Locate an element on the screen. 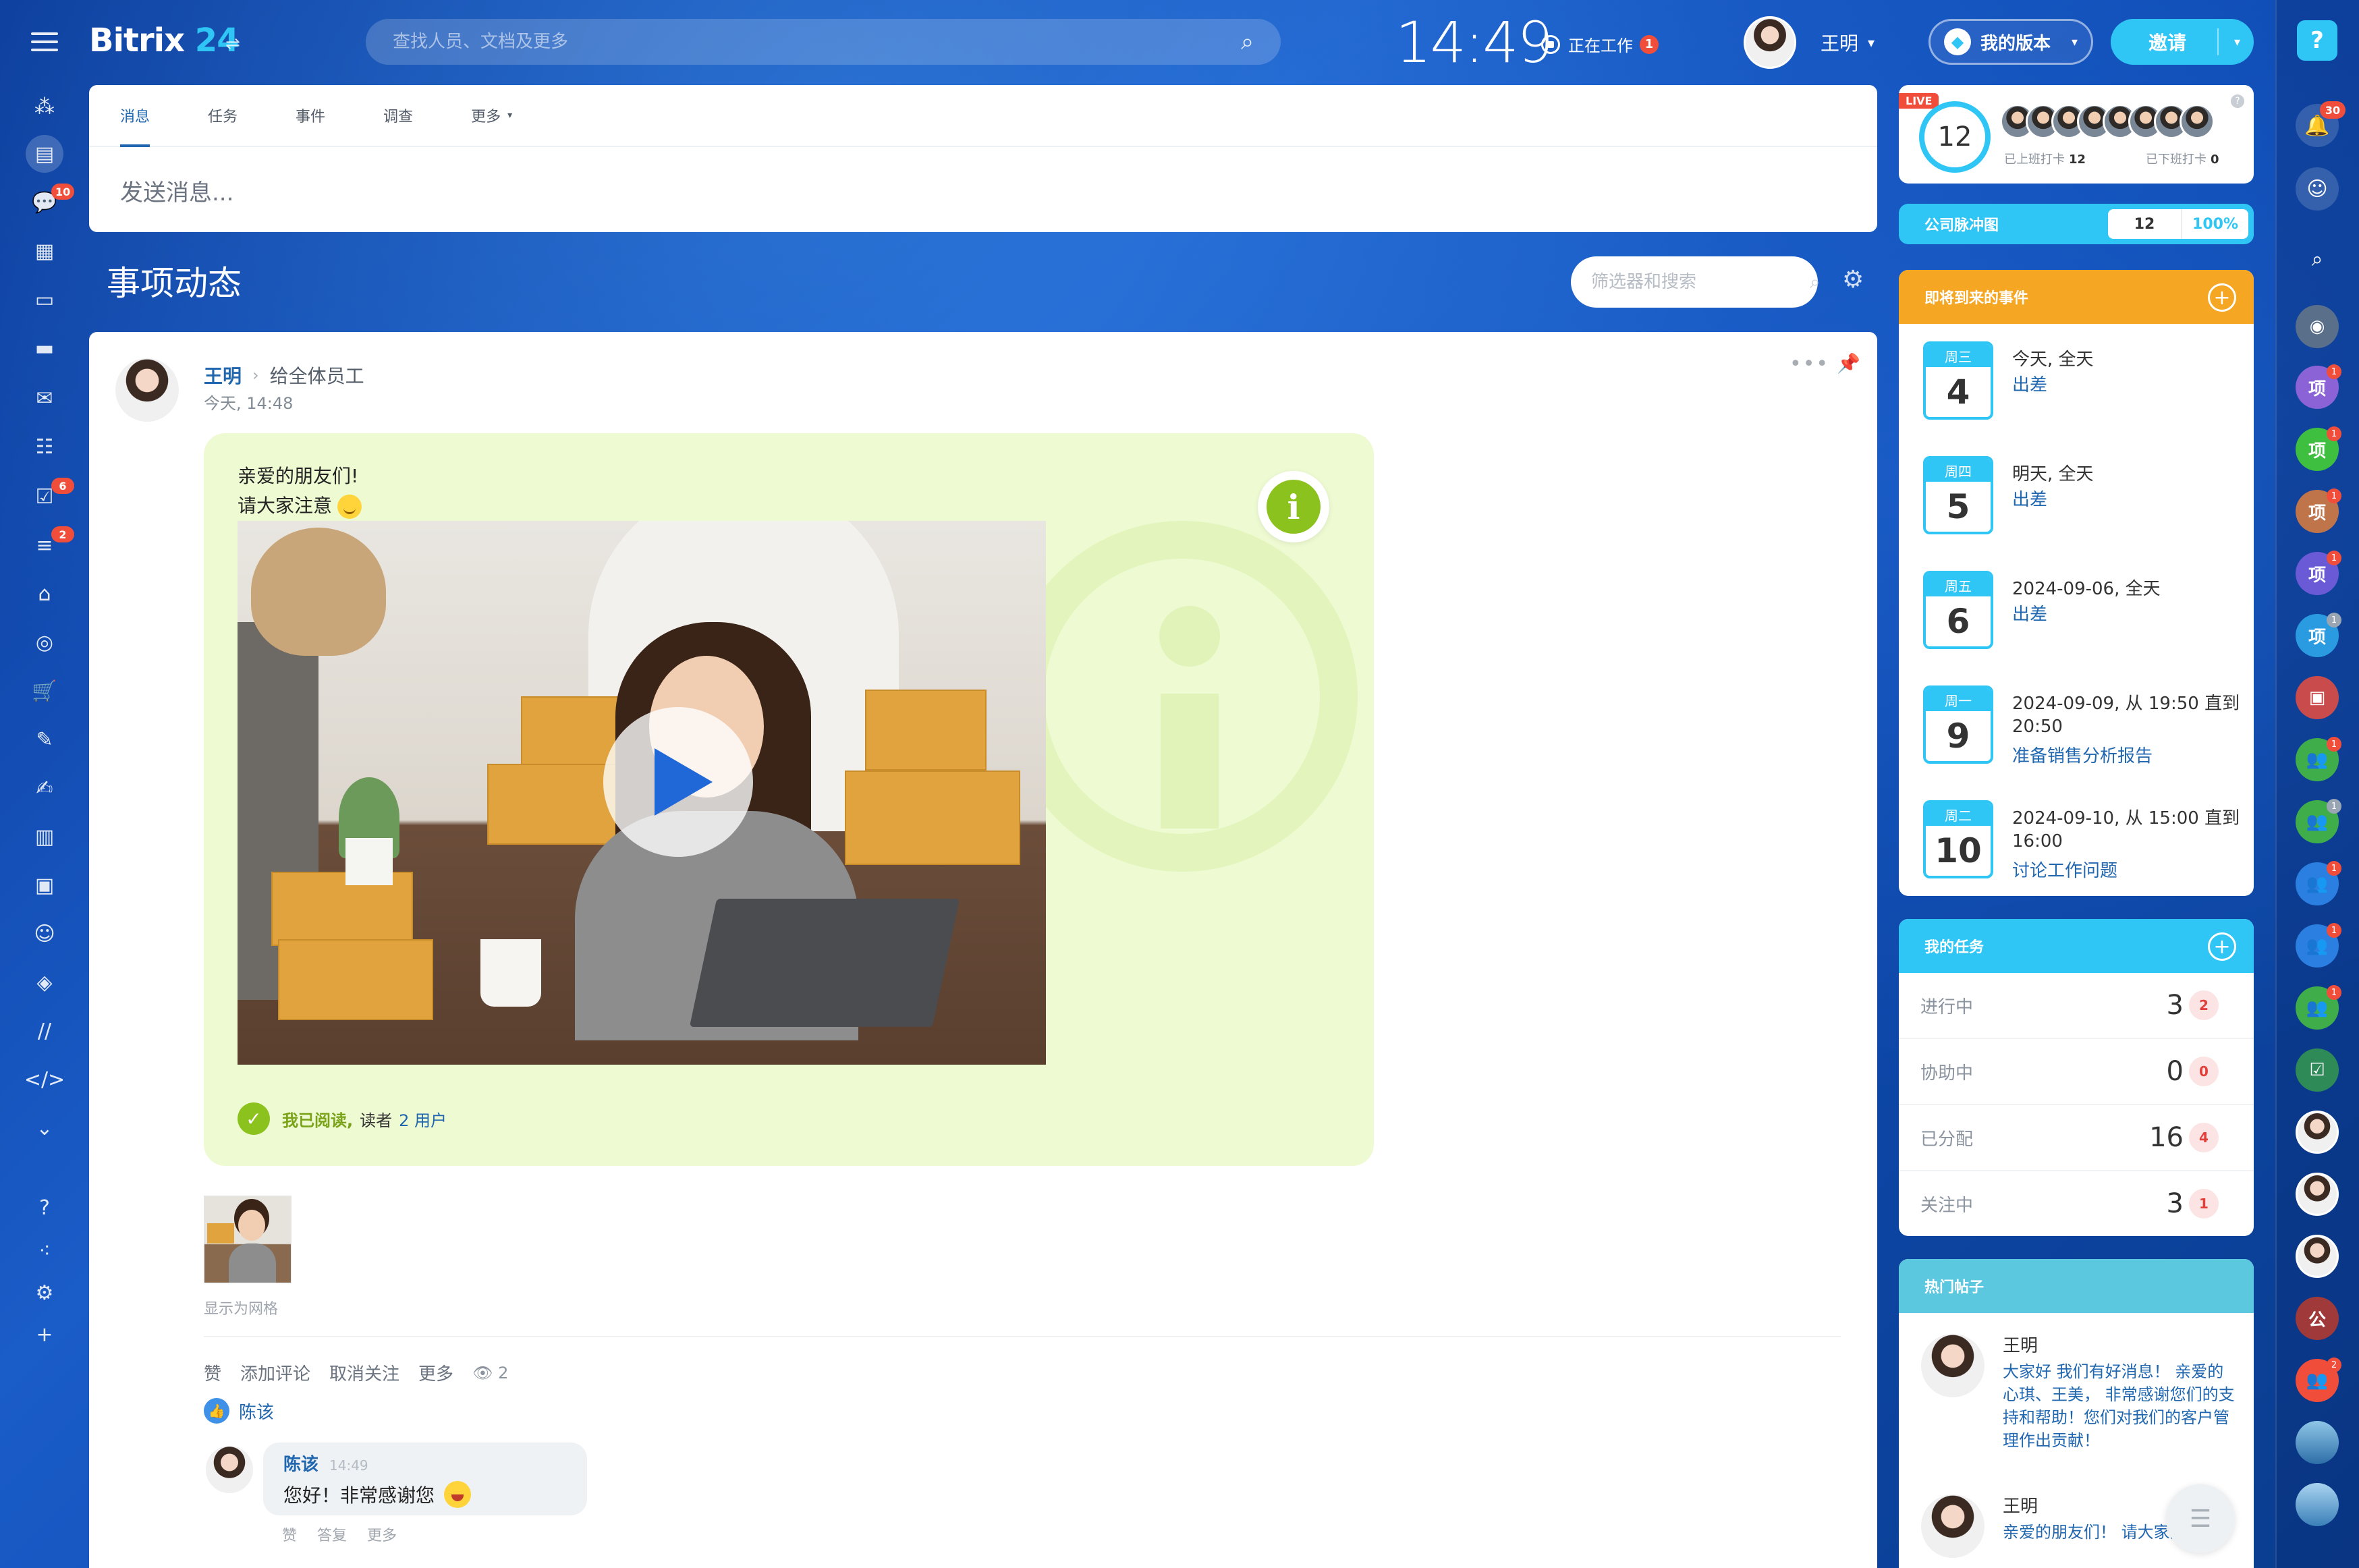 The width and height of the screenshot is (2359, 1568). read-label: 我已阅读, is located at coordinates (318, 1119).